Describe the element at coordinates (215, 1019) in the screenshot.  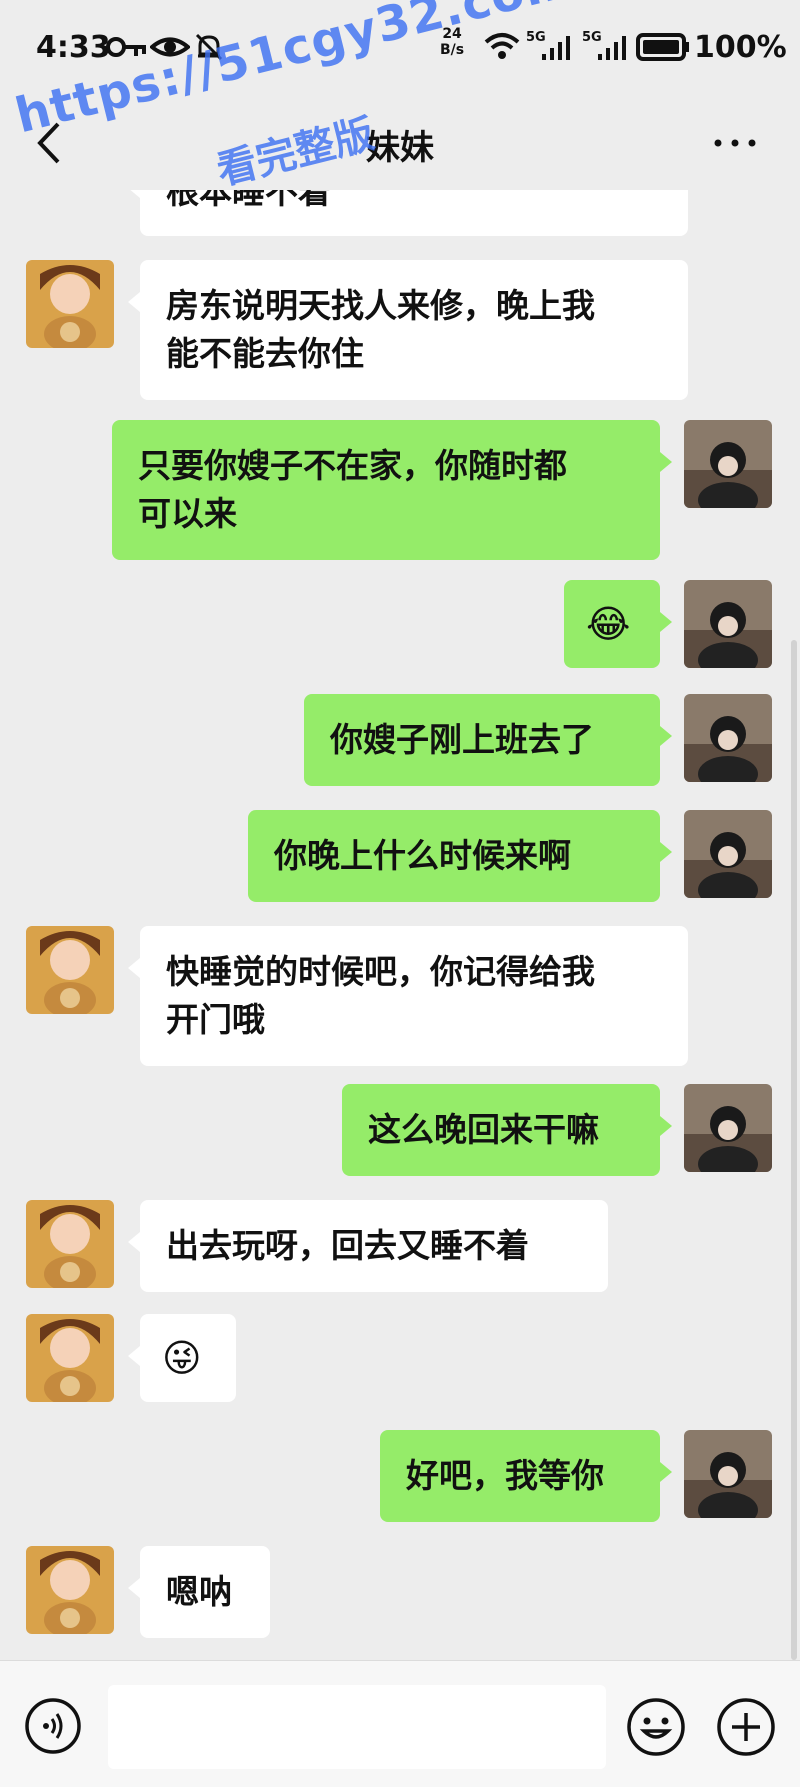
I see `message-text-line: 开门哦` at that location.